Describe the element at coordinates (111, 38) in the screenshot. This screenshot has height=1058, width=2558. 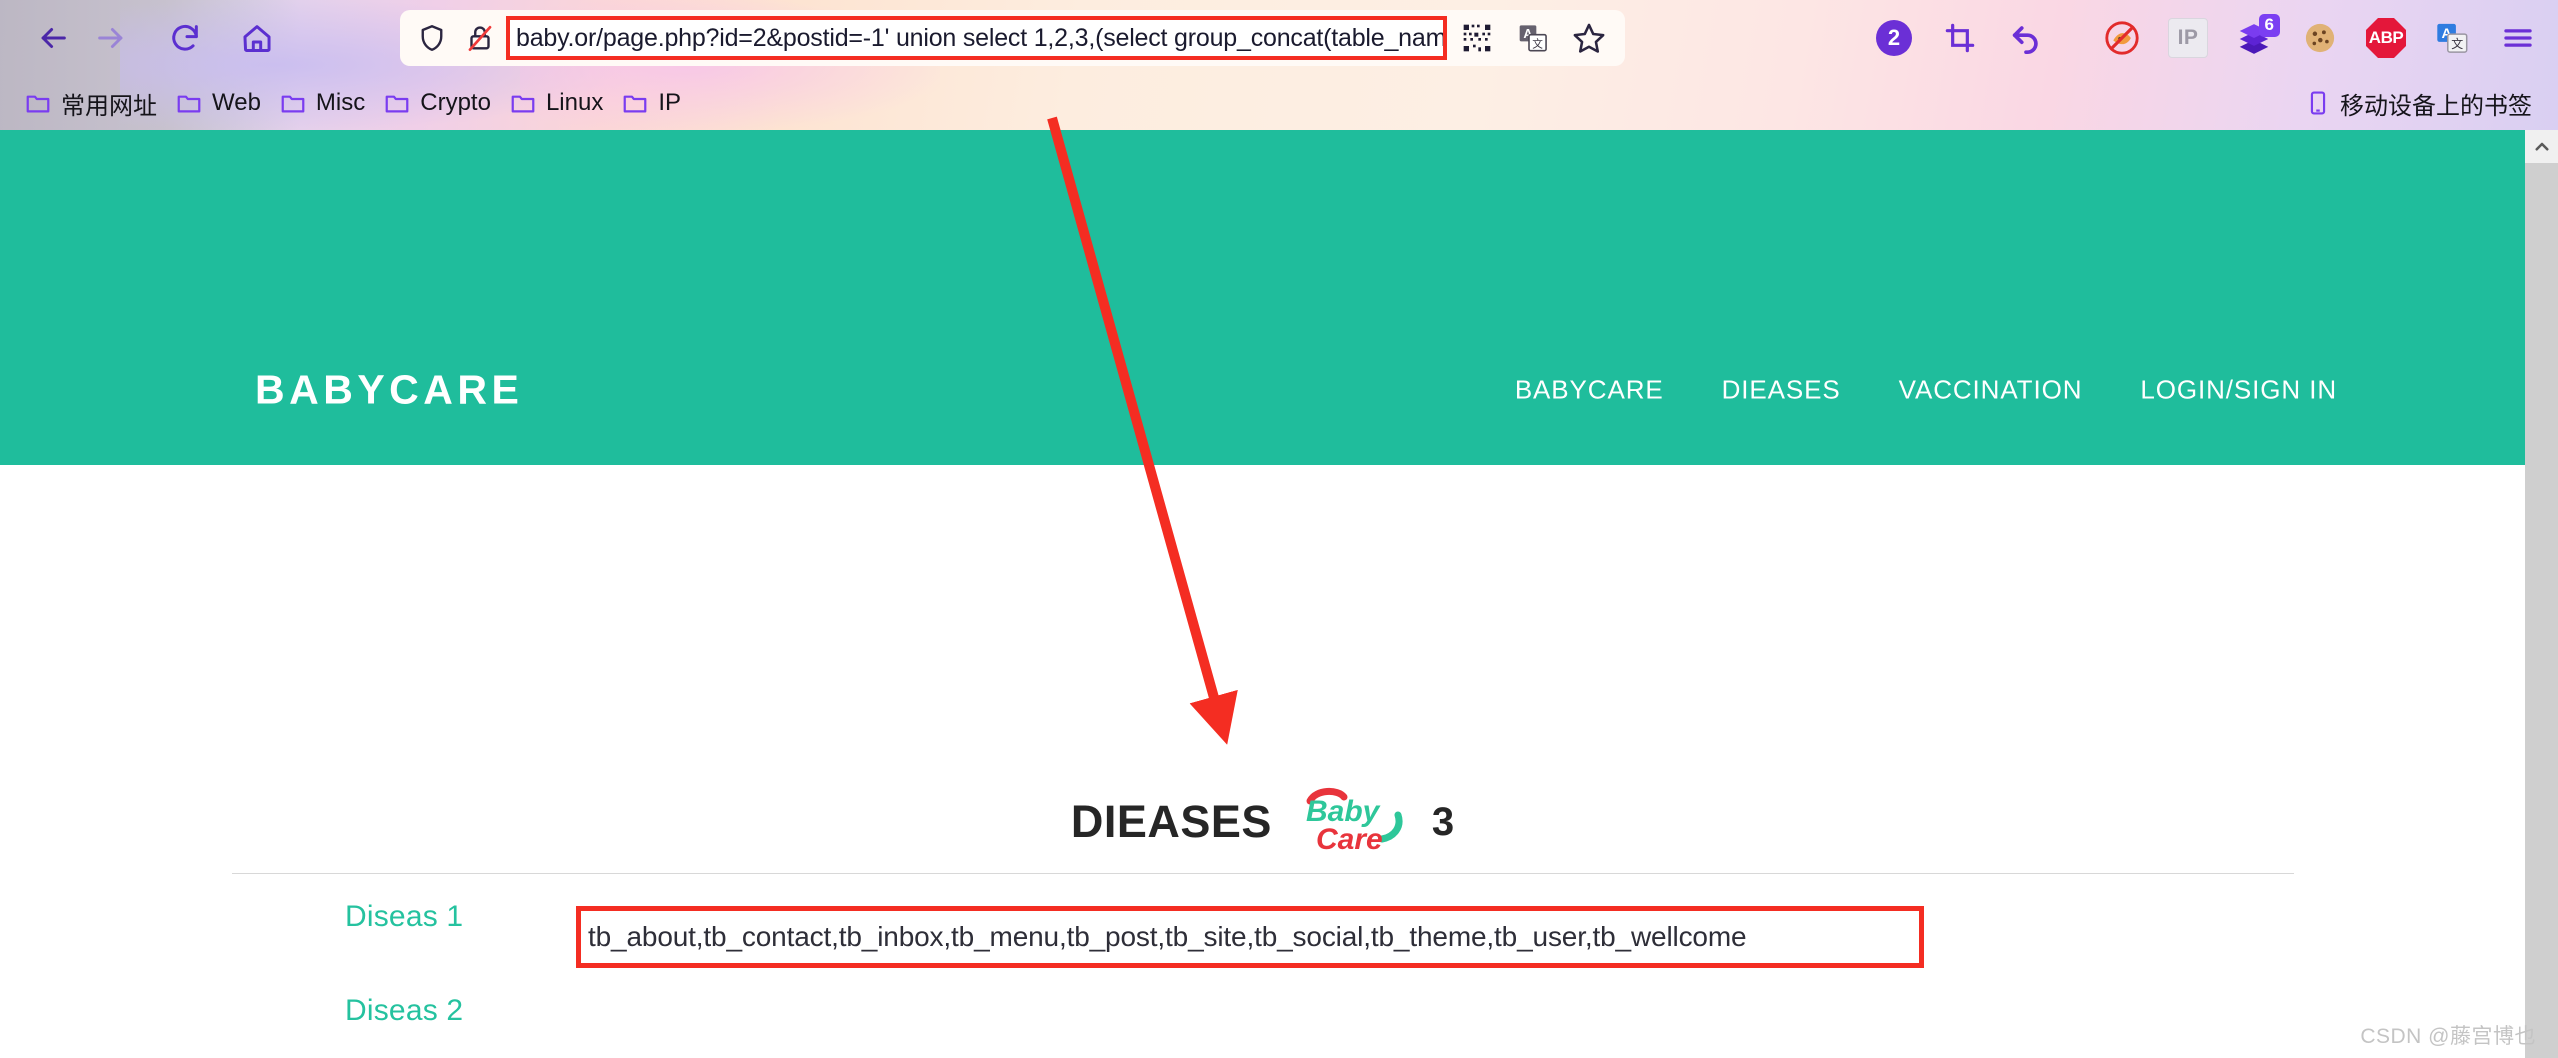
I see `forward-button` at that location.